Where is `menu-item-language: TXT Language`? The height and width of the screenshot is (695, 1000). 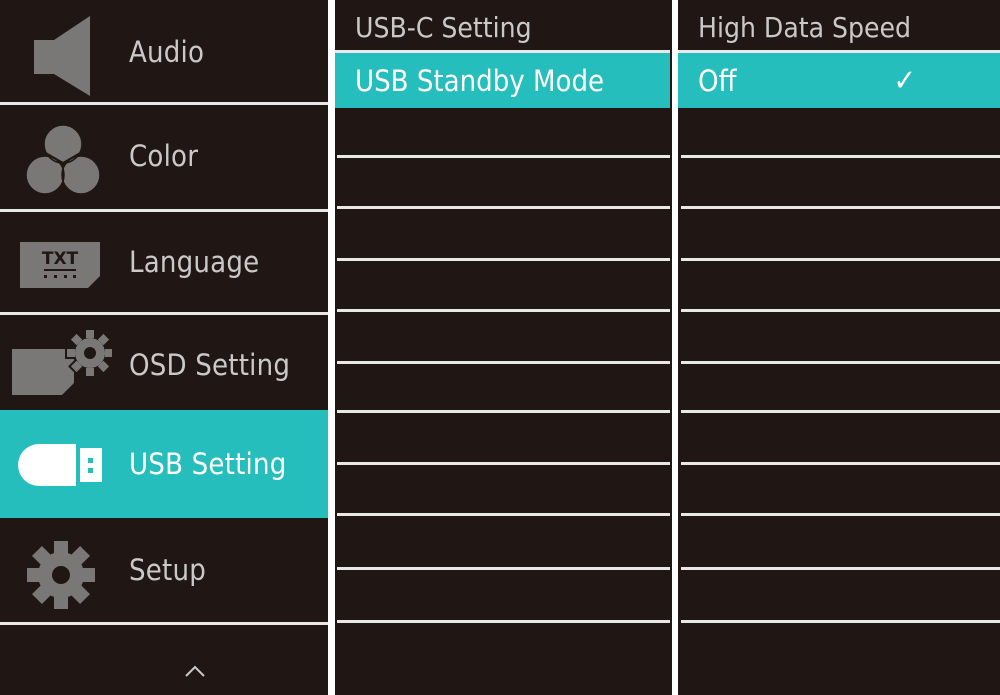
menu-item-language: TXT Language is located at coordinates (164, 262).